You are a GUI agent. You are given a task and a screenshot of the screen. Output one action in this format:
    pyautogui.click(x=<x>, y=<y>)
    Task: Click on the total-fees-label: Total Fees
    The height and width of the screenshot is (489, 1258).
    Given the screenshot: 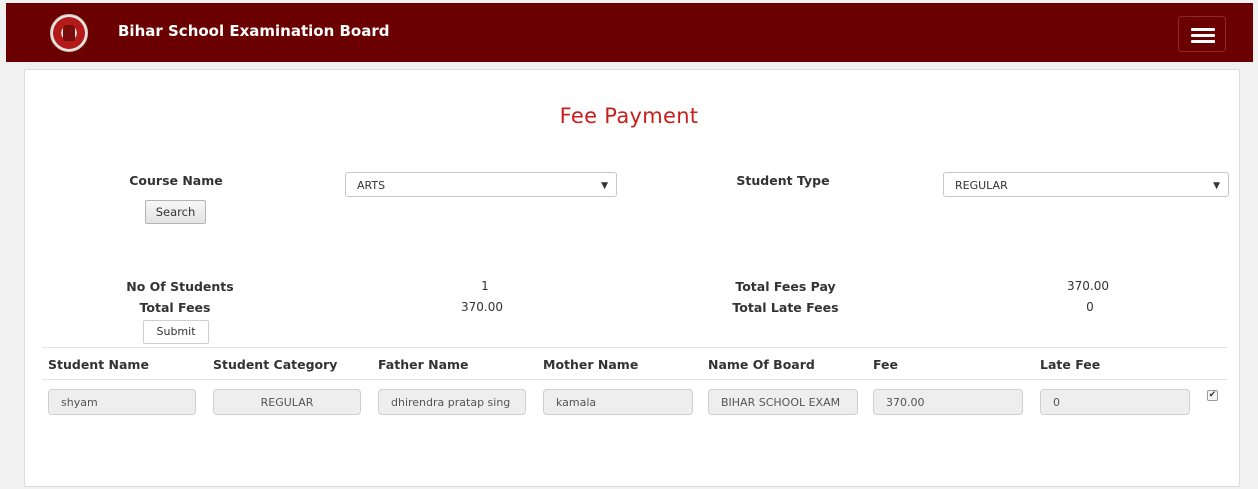 What is the action you would take?
    pyautogui.click(x=175, y=307)
    